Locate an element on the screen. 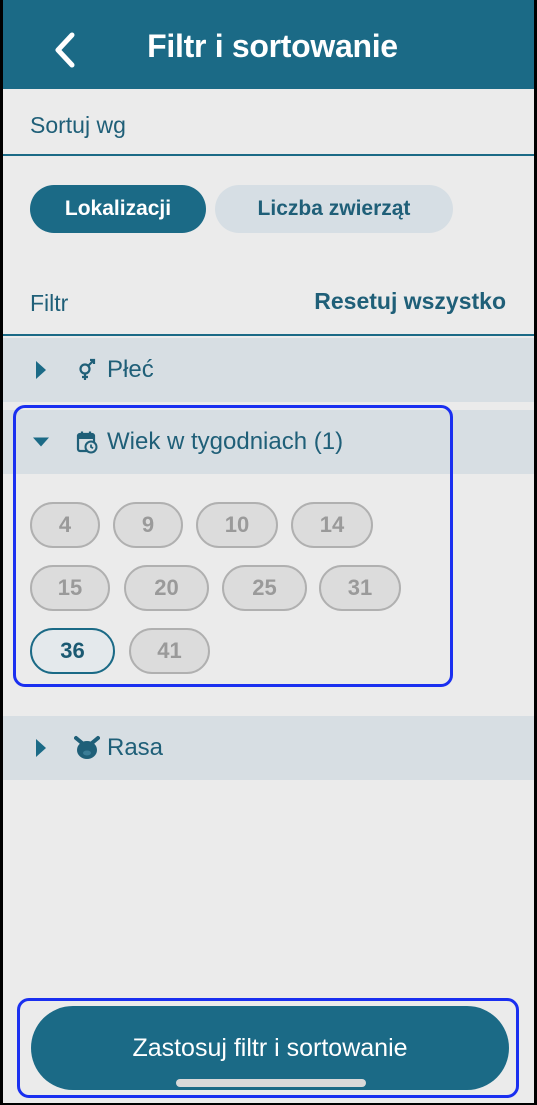 The image size is (537, 1105). filter-label: Filtr is located at coordinates (49, 303).